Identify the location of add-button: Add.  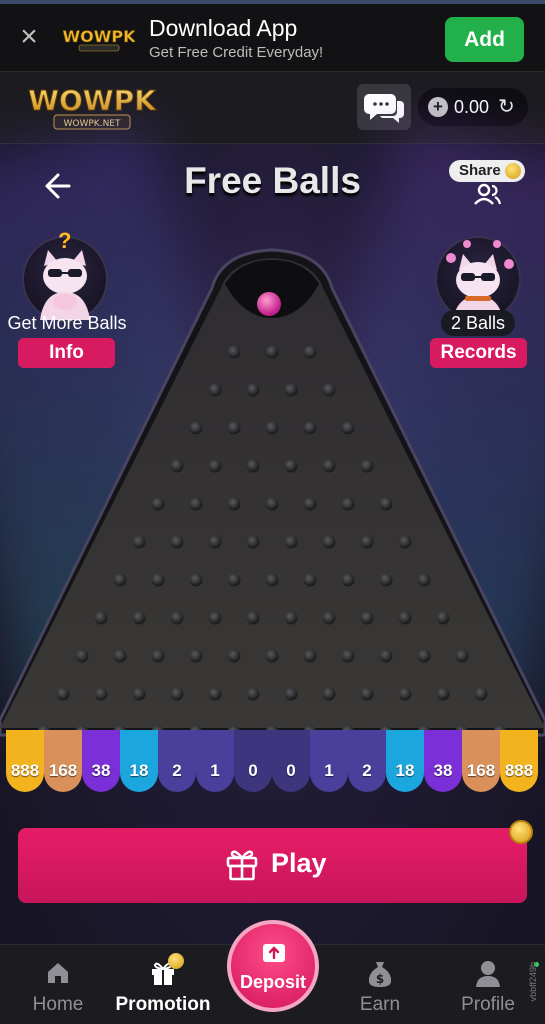
(484, 39).